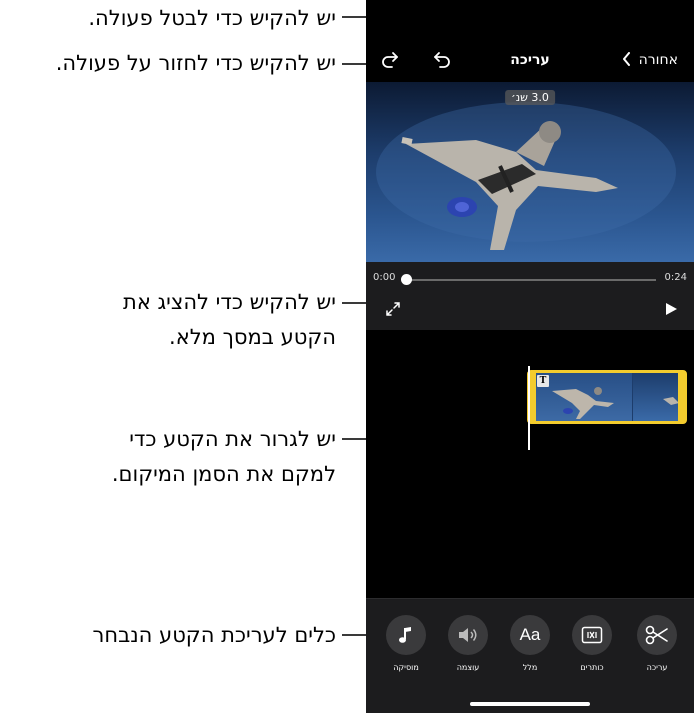  What do you see at coordinates (530, 97) in the screenshot?
I see `clip-duration-badge: 3.0 שנ׳` at bounding box center [530, 97].